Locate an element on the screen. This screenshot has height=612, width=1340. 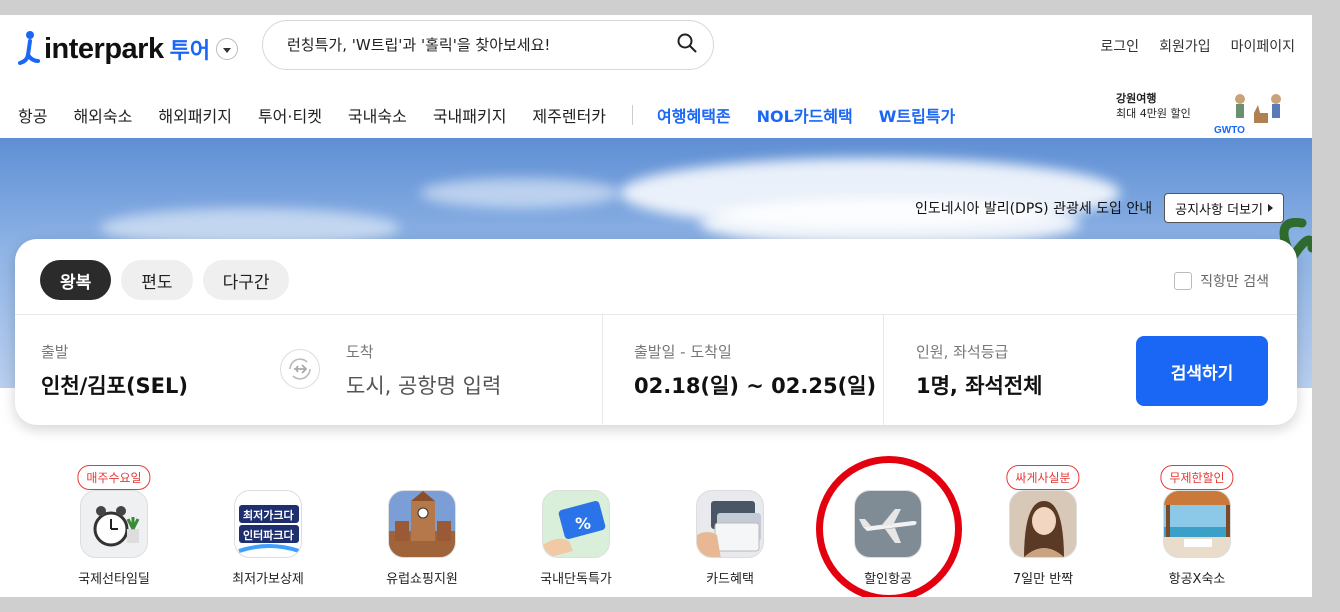
gangwon-illustration-icon: GWTO is located at coordinates (1247, 115).